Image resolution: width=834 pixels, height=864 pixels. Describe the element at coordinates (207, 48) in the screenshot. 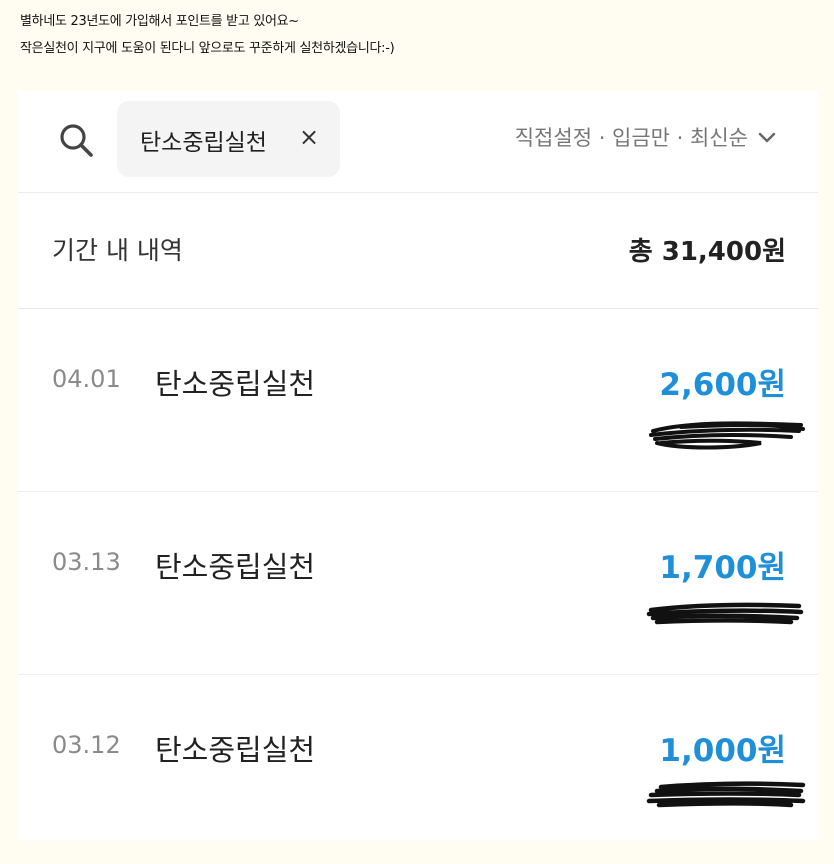

I see `caption-line-2: 작은실천이 지구에 도움이 된다니 앞으로도 꾸준하게 실천하겠습니다:-)` at that location.